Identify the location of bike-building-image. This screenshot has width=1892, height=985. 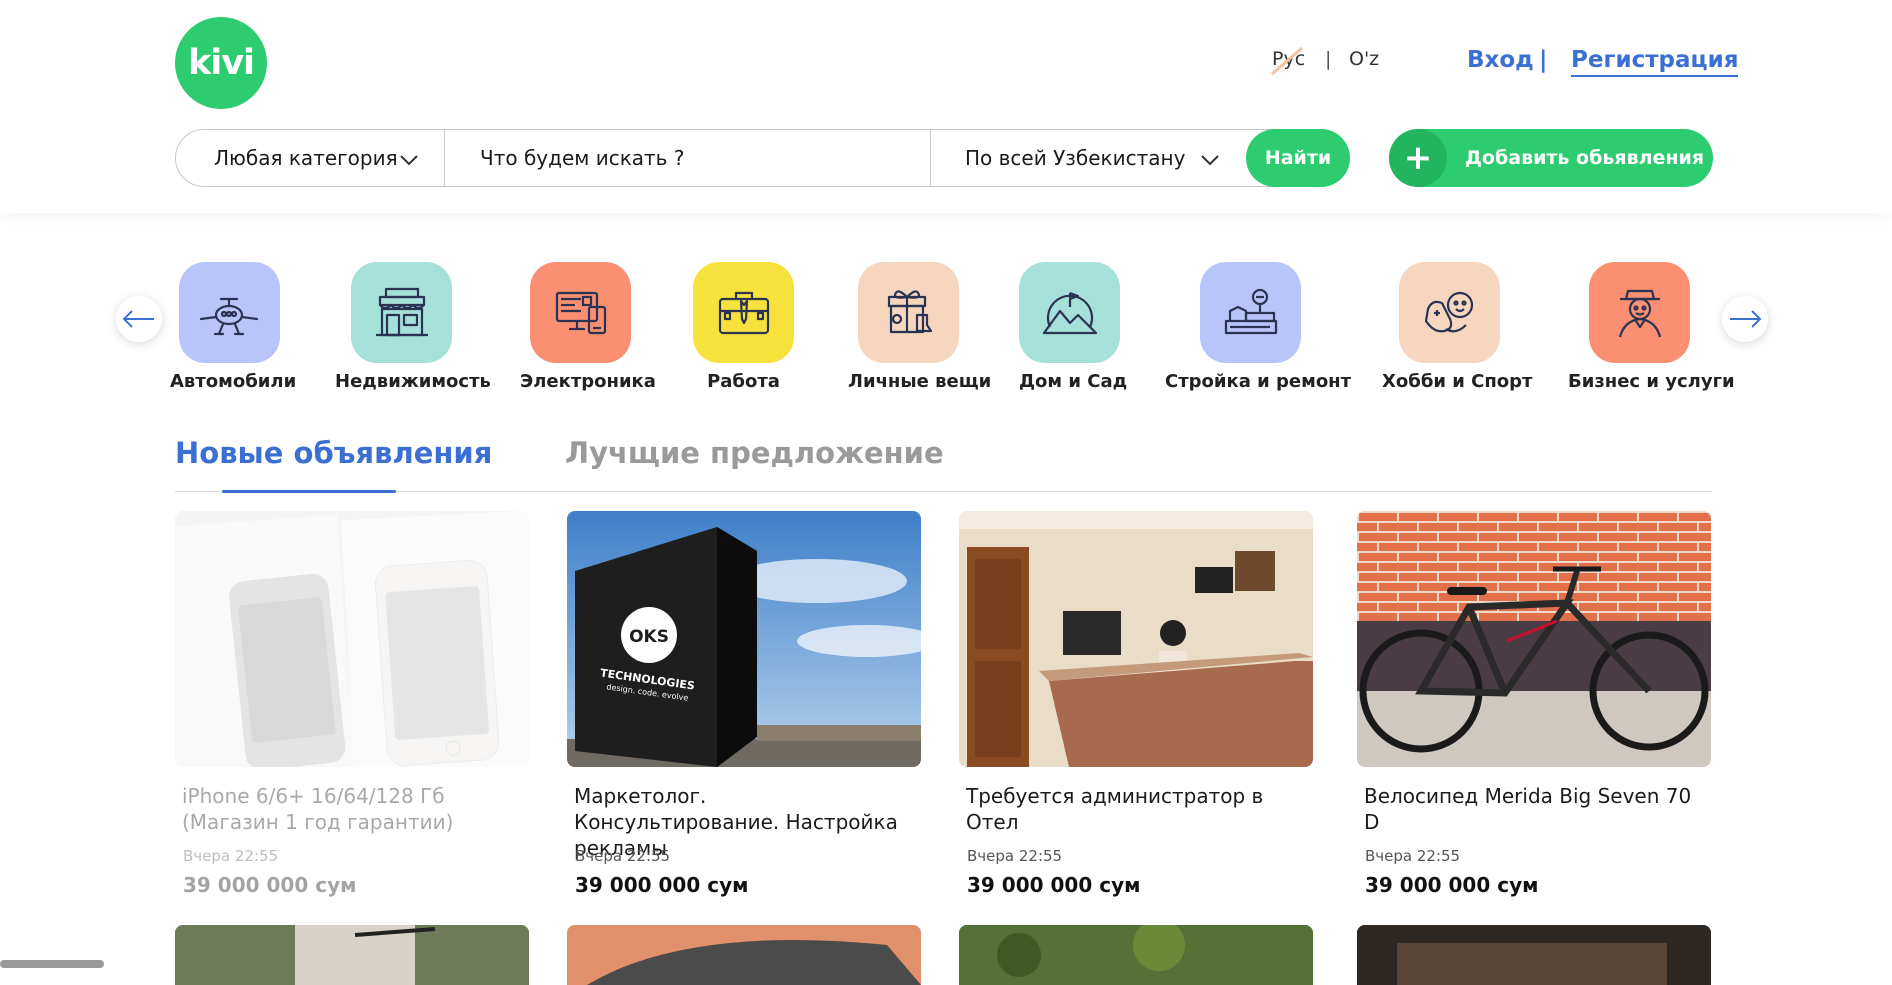
(352, 955).